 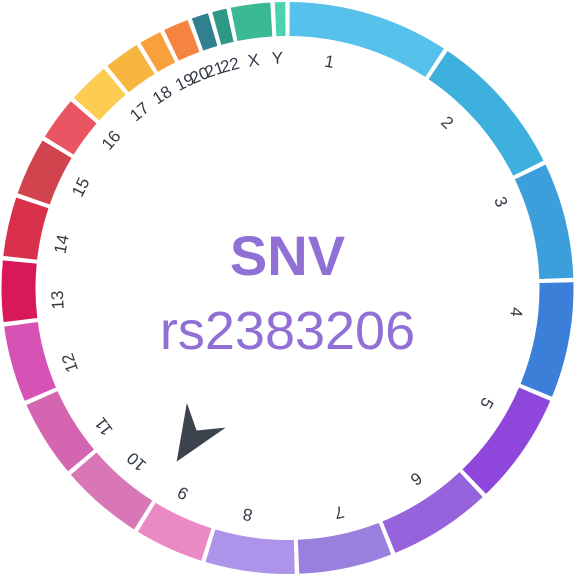 I want to click on chromosome-label-11: 11, so click(x=104, y=427).